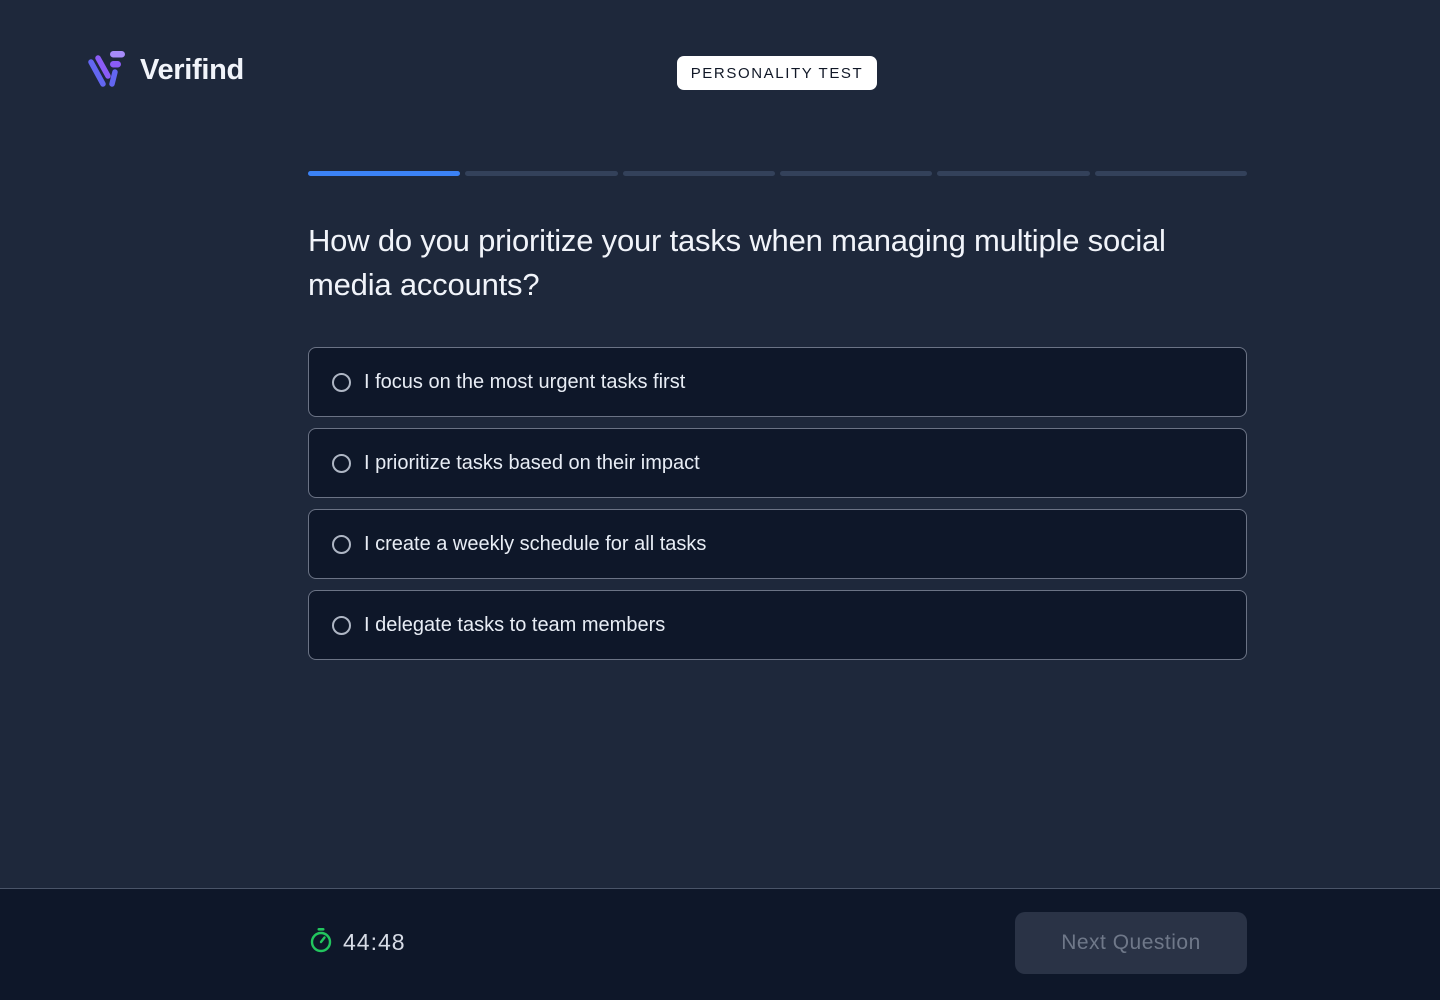 Image resolution: width=1440 pixels, height=1000 pixels. Describe the element at coordinates (777, 73) in the screenshot. I see `test-type-badge: PERSONALITY TEST` at that location.